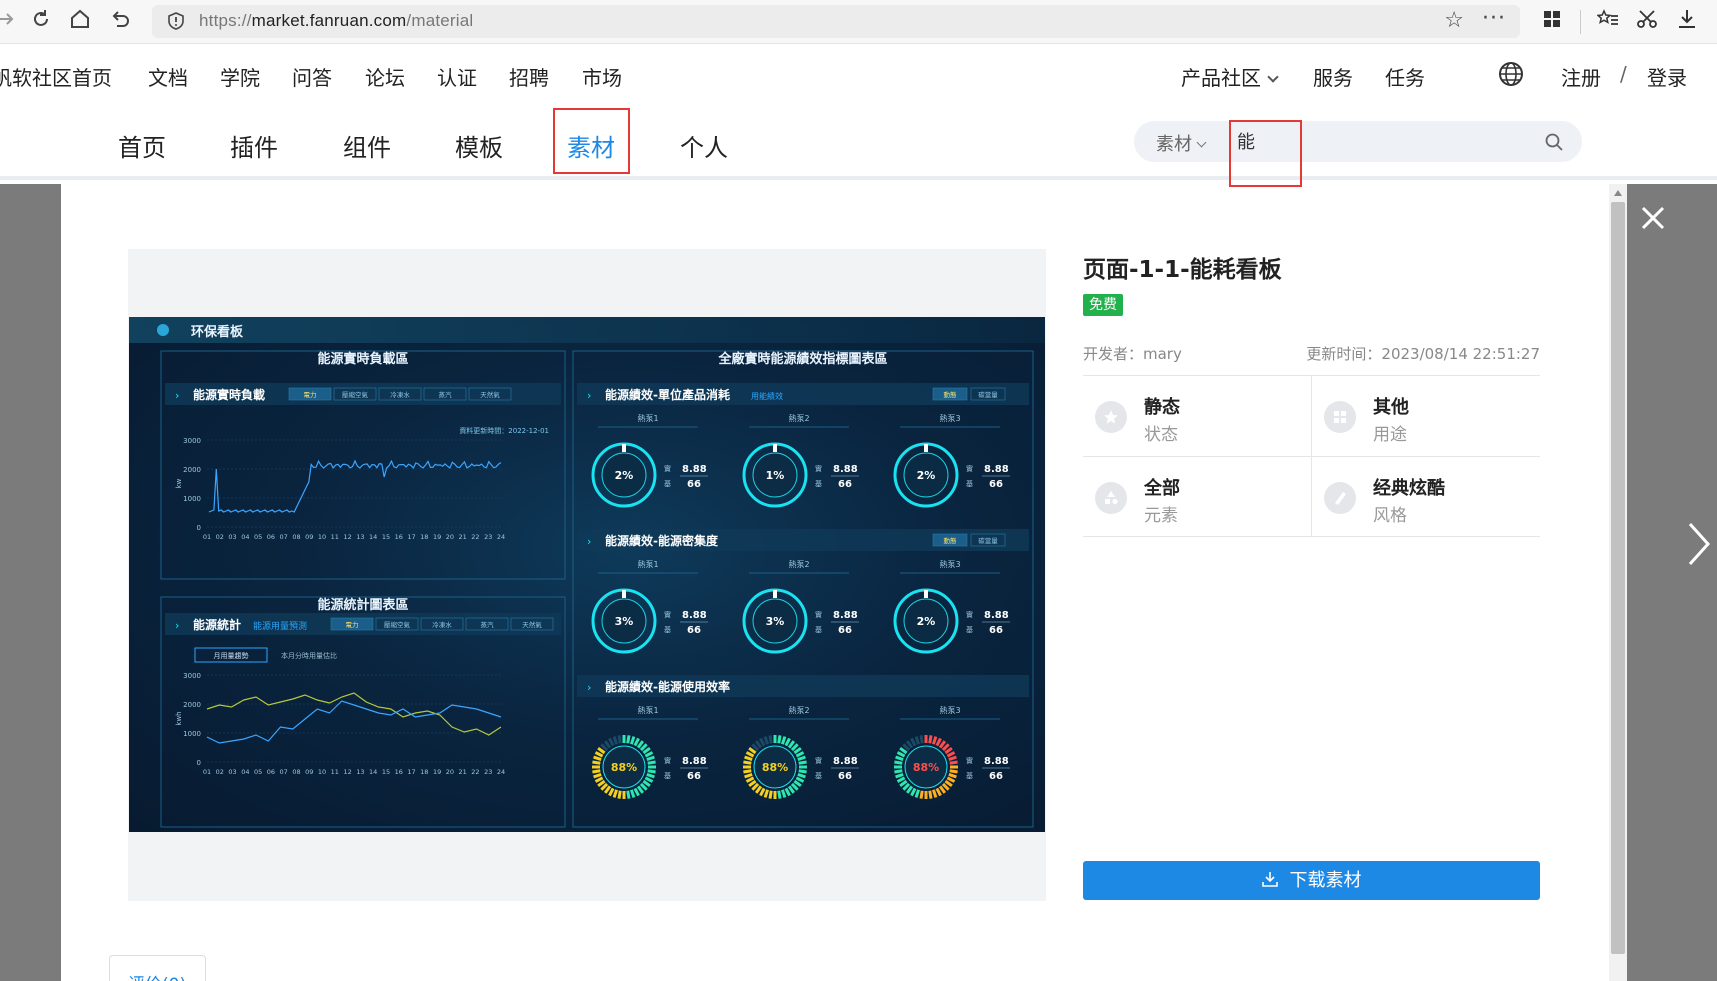  I want to click on scroll-up-arrow, so click(1618, 193).